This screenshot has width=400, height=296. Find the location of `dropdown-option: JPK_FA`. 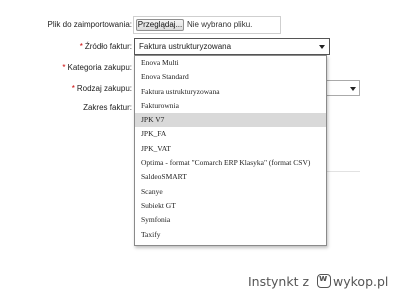

dropdown-option: JPK_FA is located at coordinates (230, 134).